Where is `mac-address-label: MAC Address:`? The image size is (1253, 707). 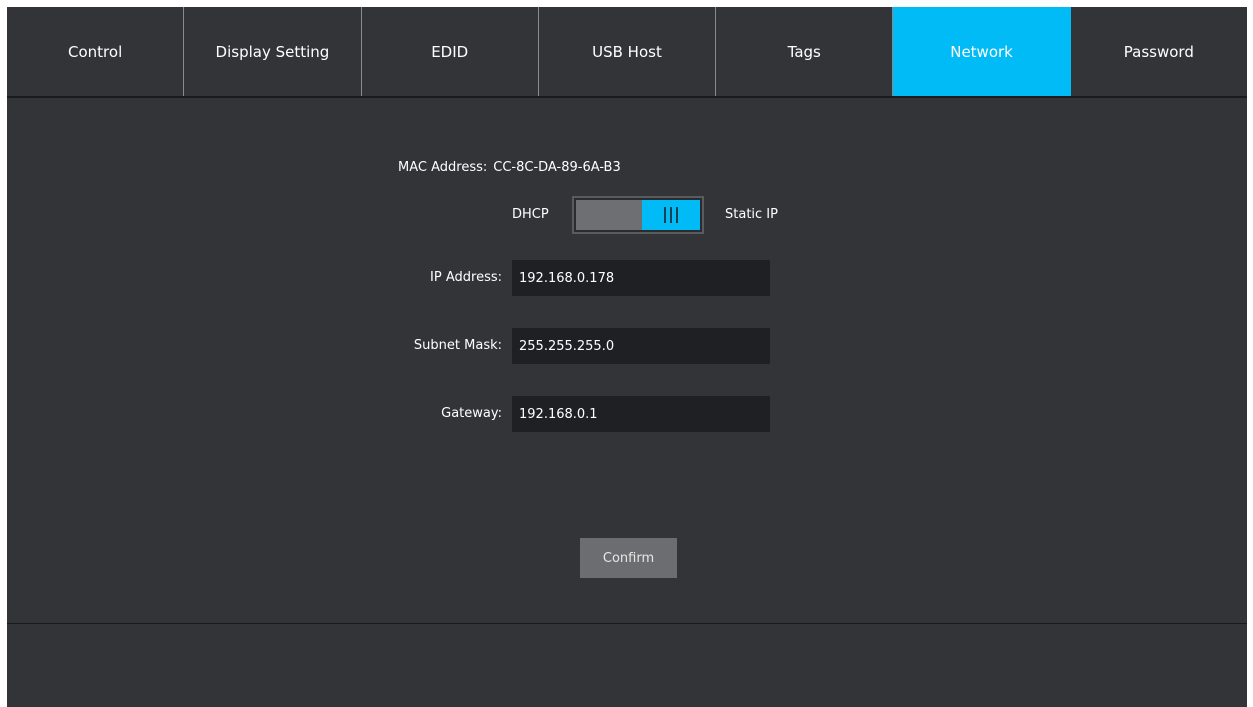 mac-address-label: MAC Address: is located at coordinates (443, 167).